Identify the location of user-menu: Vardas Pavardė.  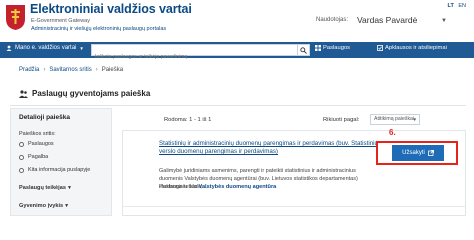
(387, 20).